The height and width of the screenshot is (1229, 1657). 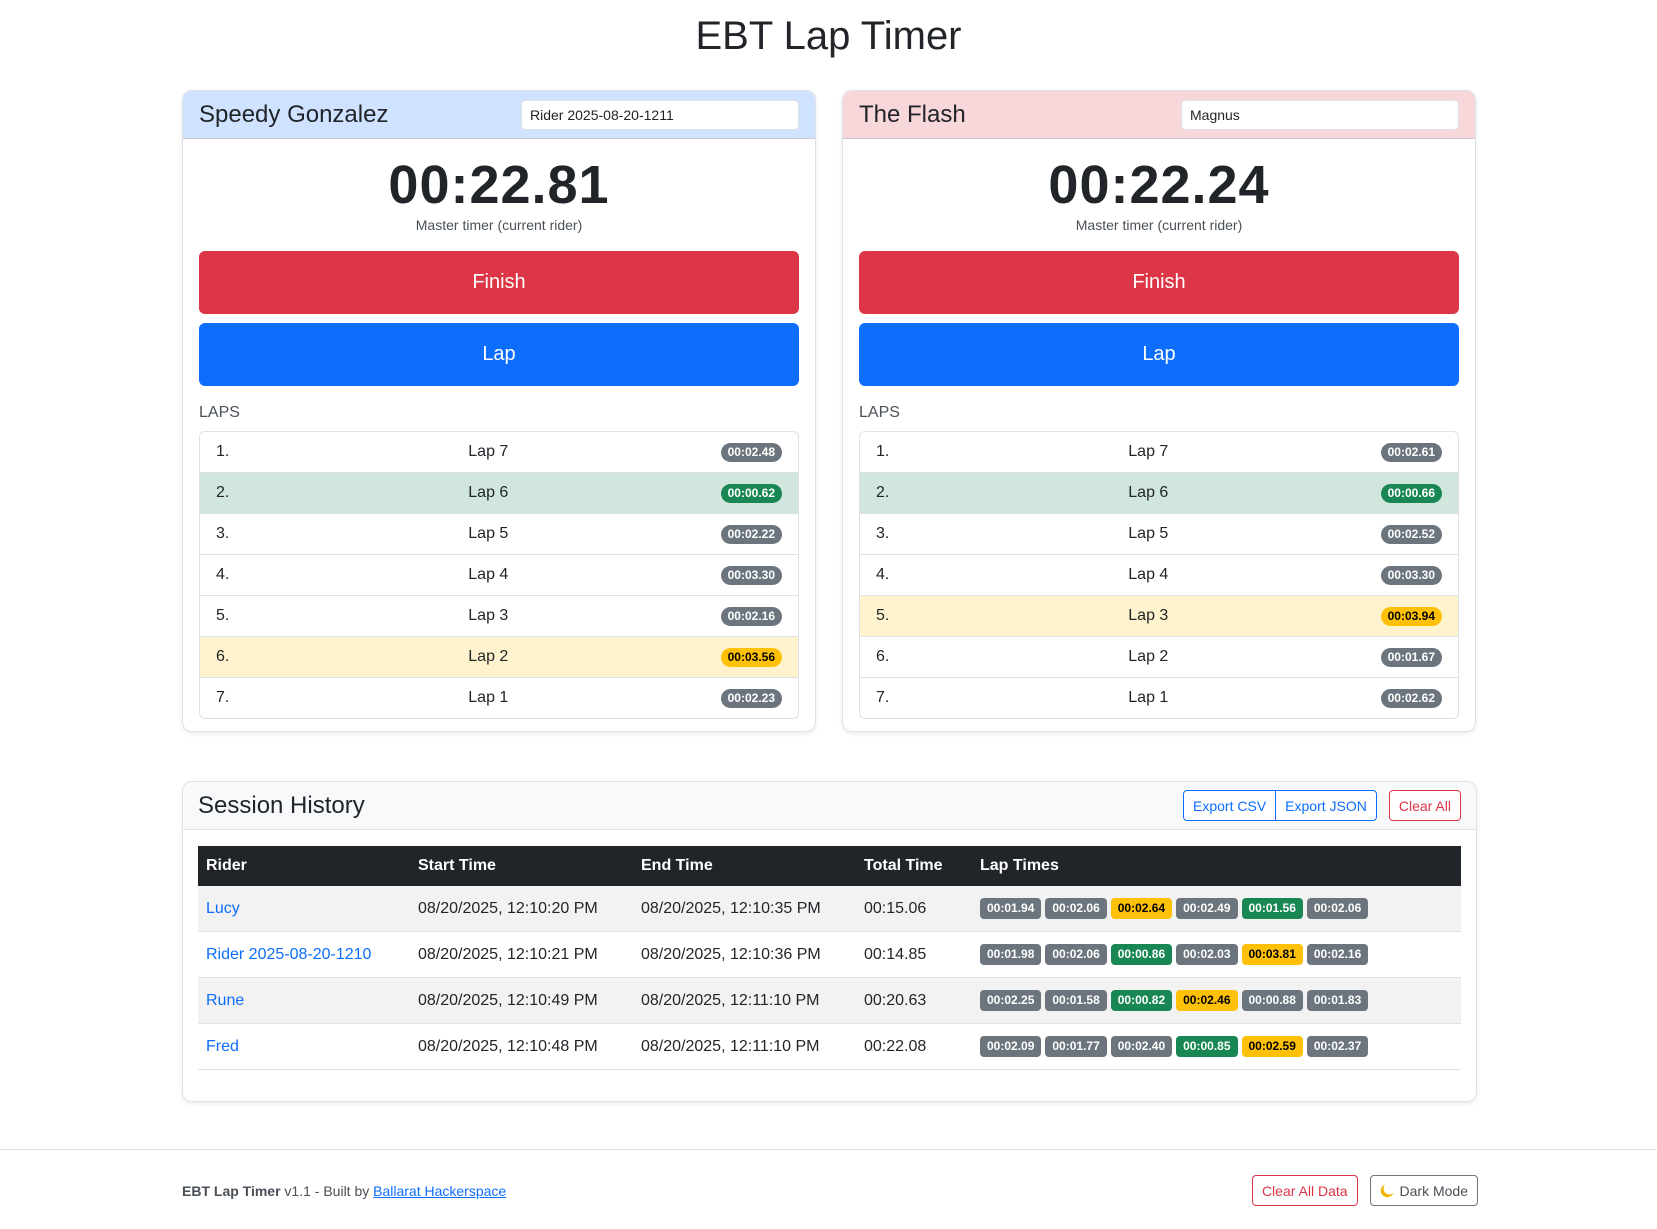 I want to click on lap-time-badge: 00:00.66, so click(x=1411, y=493).